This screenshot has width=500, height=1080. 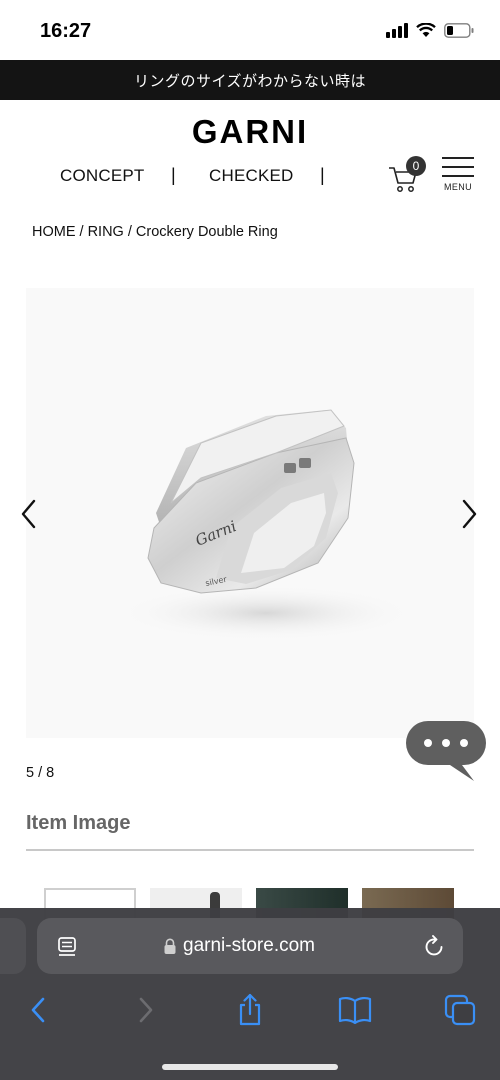 I want to click on status-time: 16:27, so click(x=66, y=31).